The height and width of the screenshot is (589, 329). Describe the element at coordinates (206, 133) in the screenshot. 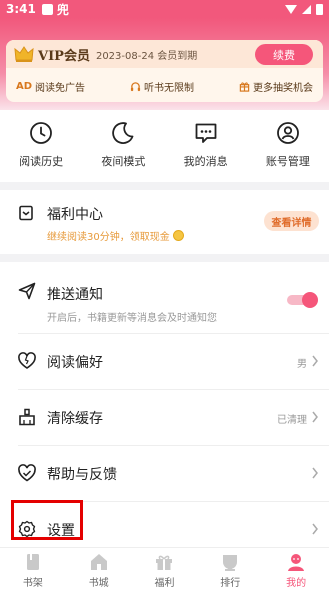

I see `message-icon` at that location.